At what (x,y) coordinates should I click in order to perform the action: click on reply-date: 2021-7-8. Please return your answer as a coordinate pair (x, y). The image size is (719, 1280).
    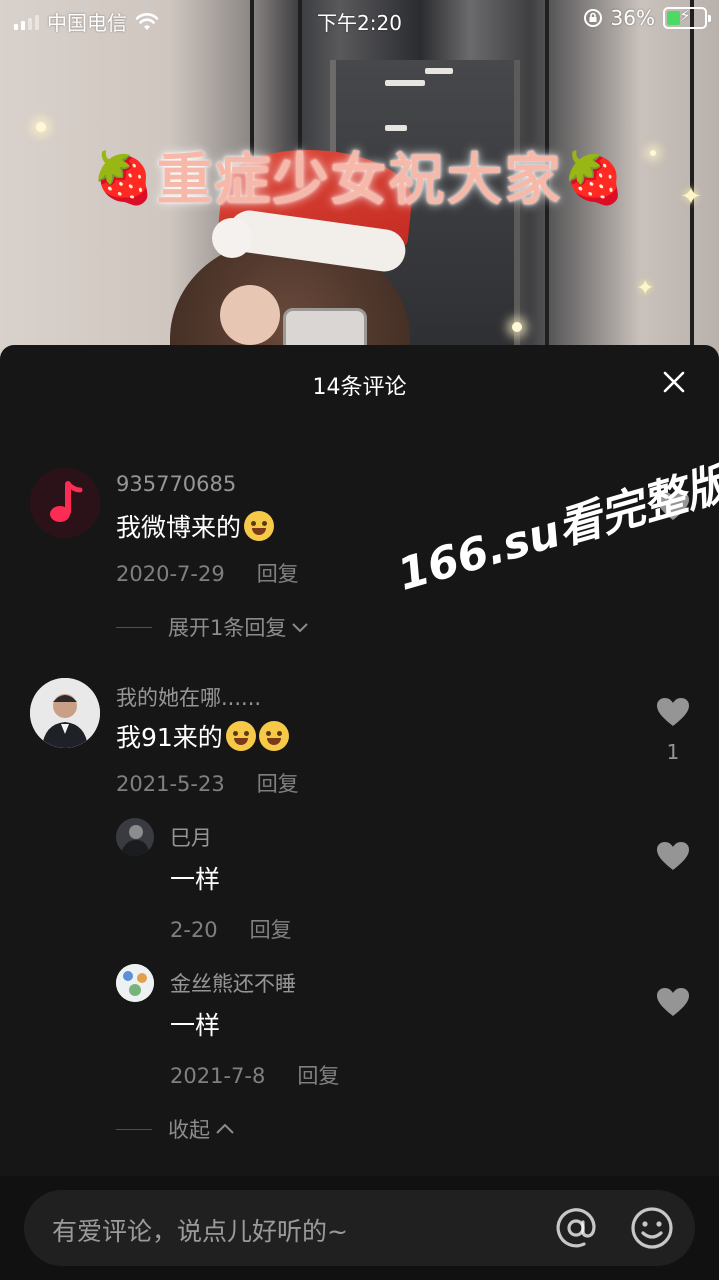
    Looking at the image, I should click on (218, 1076).